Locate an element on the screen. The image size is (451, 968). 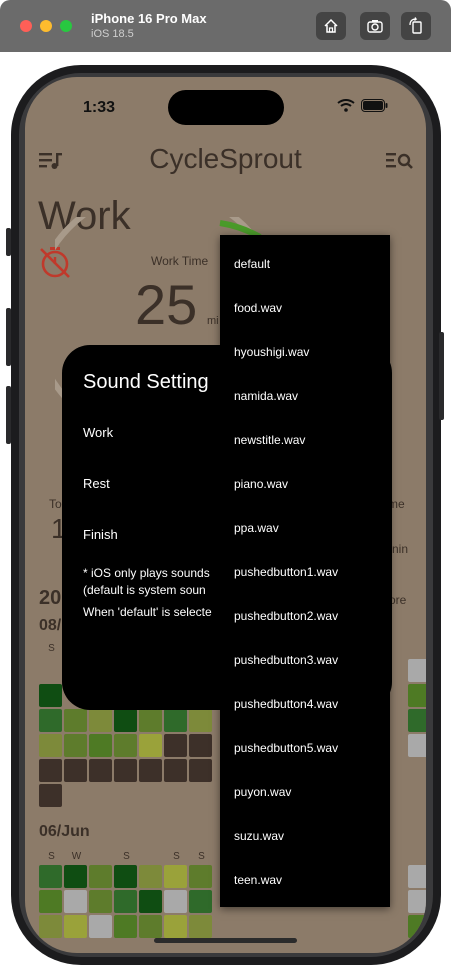
rotate-button is located at coordinates (416, 26).